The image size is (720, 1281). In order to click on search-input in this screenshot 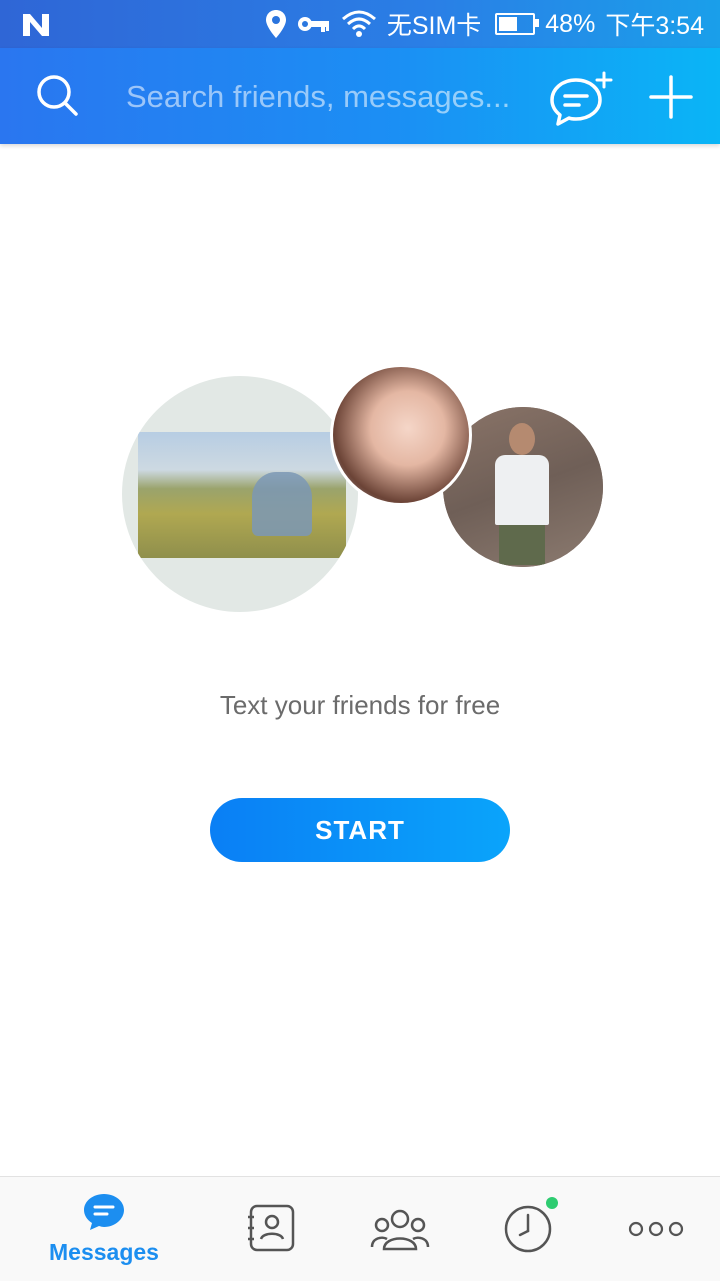, I will do `click(326, 97)`.